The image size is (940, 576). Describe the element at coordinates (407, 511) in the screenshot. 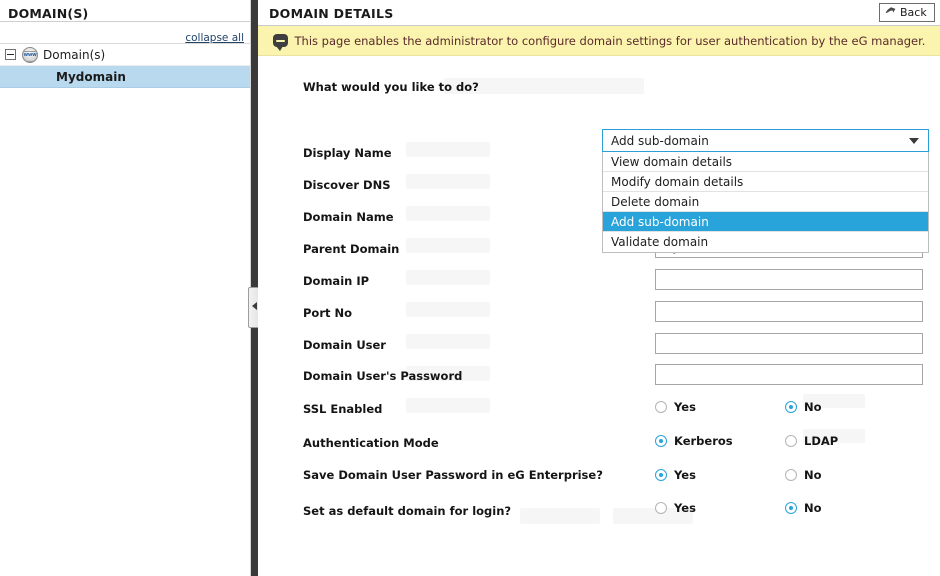

I see `default-domain-label: Set as default domain for login?` at that location.